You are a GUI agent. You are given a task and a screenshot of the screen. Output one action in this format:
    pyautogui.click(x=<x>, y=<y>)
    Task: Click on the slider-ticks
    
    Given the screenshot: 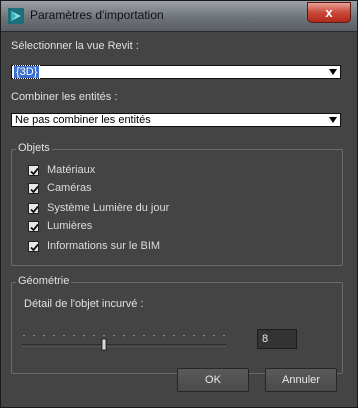 What is the action you would take?
    pyautogui.click(x=124, y=336)
    